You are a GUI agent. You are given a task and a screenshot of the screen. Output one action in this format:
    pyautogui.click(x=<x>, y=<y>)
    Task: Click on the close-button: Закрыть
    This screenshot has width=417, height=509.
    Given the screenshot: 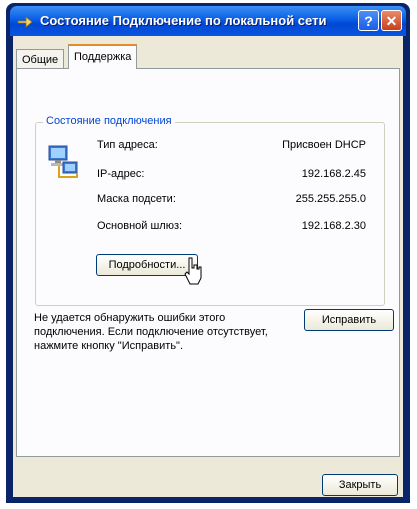 What is the action you would take?
    pyautogui.click(x=360, y=485)
    